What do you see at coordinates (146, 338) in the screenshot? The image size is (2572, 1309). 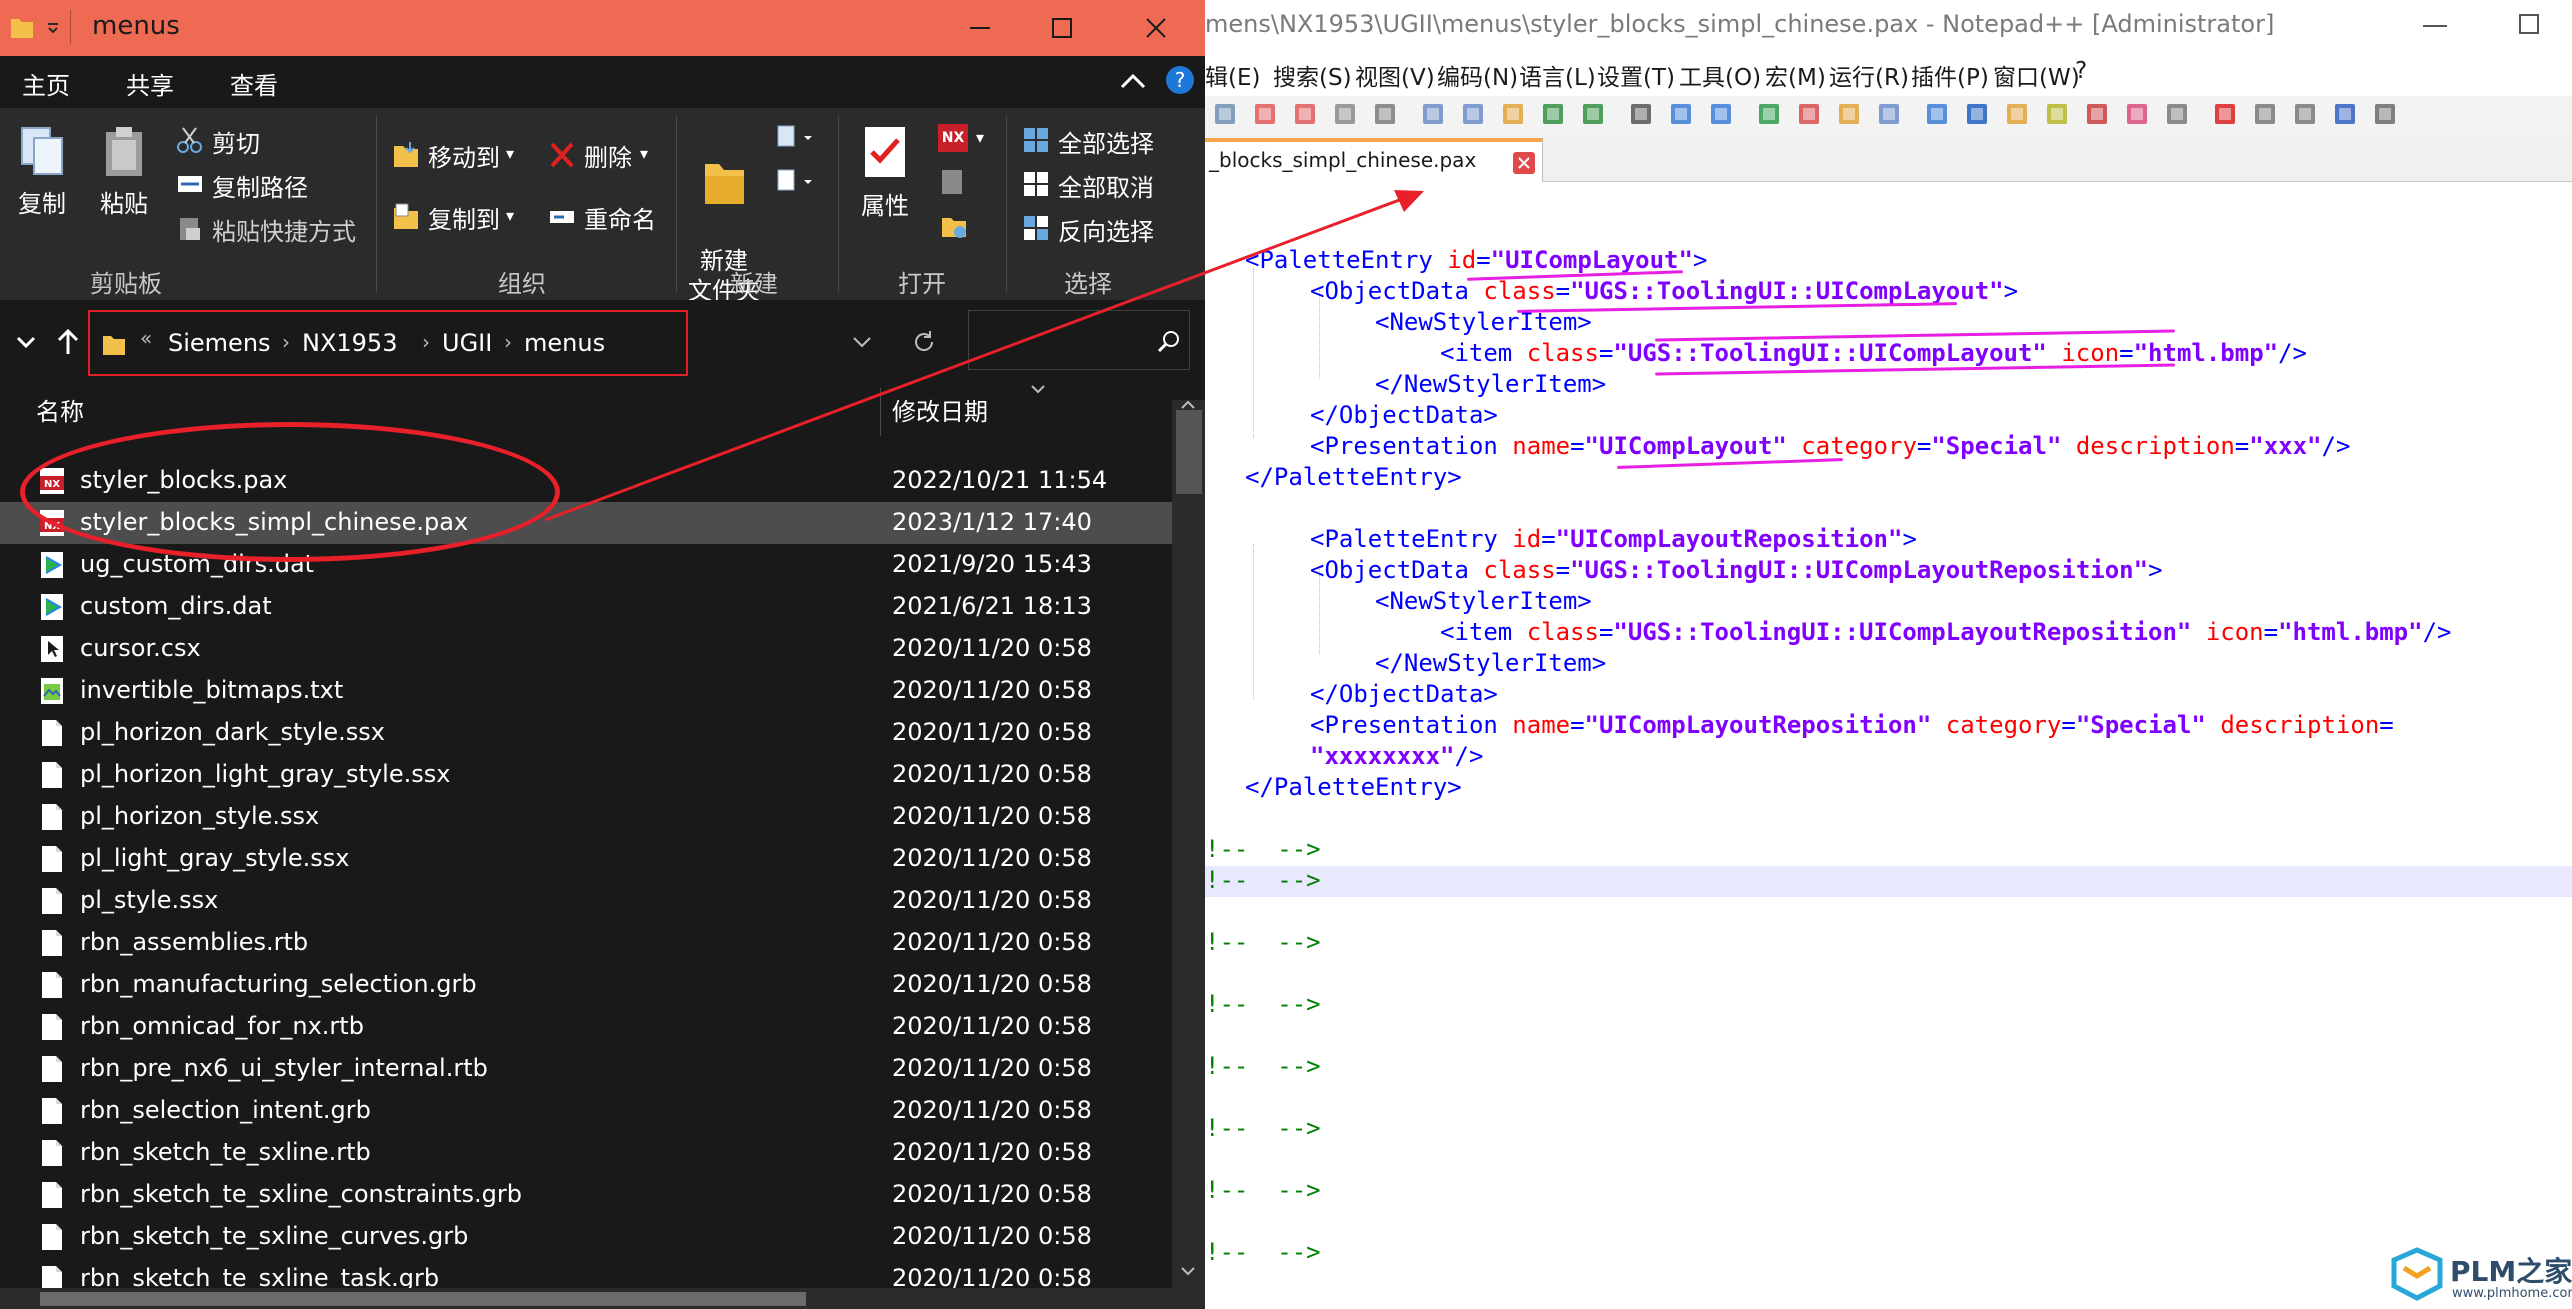 I see `breadcrumb-overflow-icon: «` at bounding box center [146, 338].